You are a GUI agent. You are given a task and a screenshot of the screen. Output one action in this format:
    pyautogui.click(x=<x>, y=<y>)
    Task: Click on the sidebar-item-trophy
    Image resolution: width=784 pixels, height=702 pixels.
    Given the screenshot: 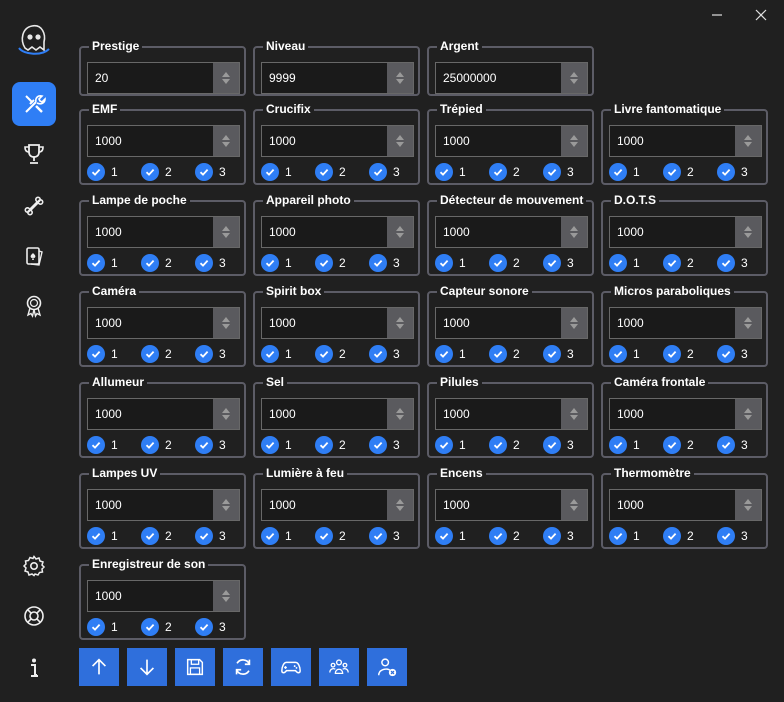 What is the action you would take?
    pyautogui.click(x=34, y=154)
    